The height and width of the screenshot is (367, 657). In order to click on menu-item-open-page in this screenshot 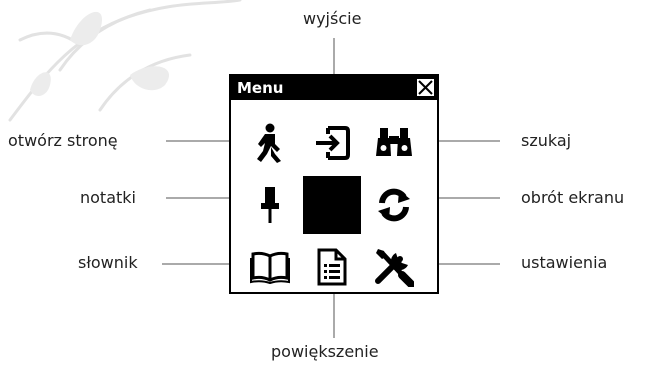, I will do `click(270, 143)`.